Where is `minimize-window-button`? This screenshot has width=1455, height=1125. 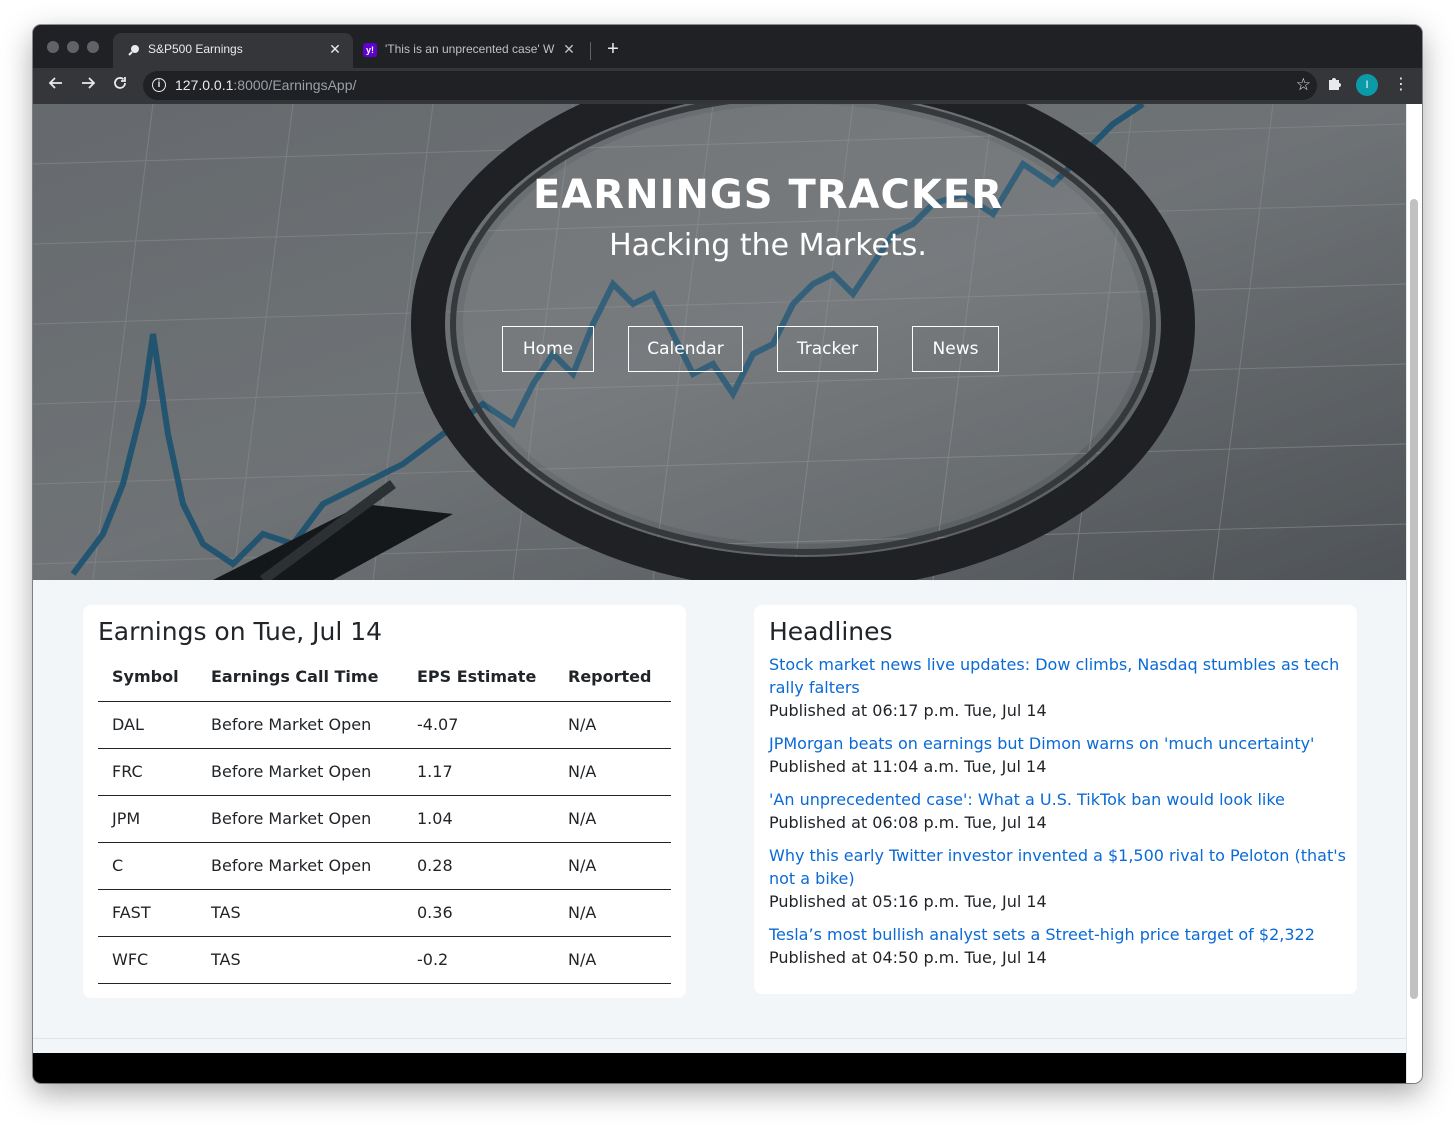
minimize-window-button is located at coordinates (73, 47).